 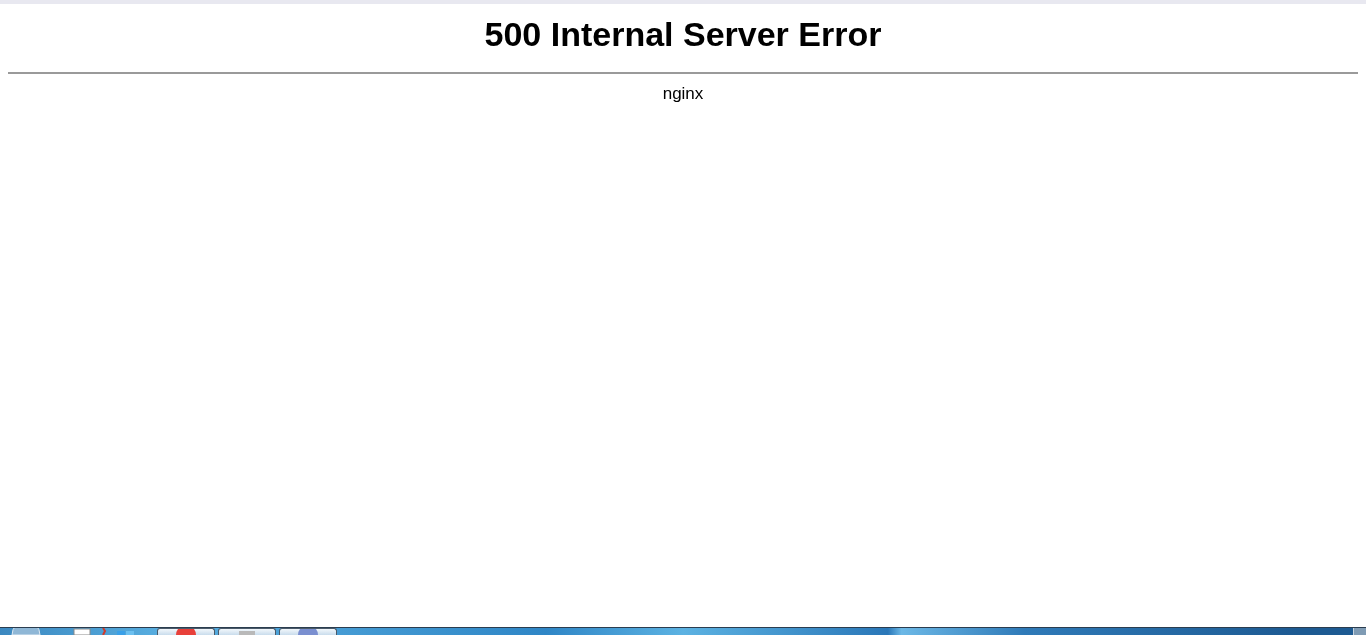 What do you see at coordinates (1359, 631) in the screenshot?
I see `show-desktop-button` at bounding box center [1359, 631].